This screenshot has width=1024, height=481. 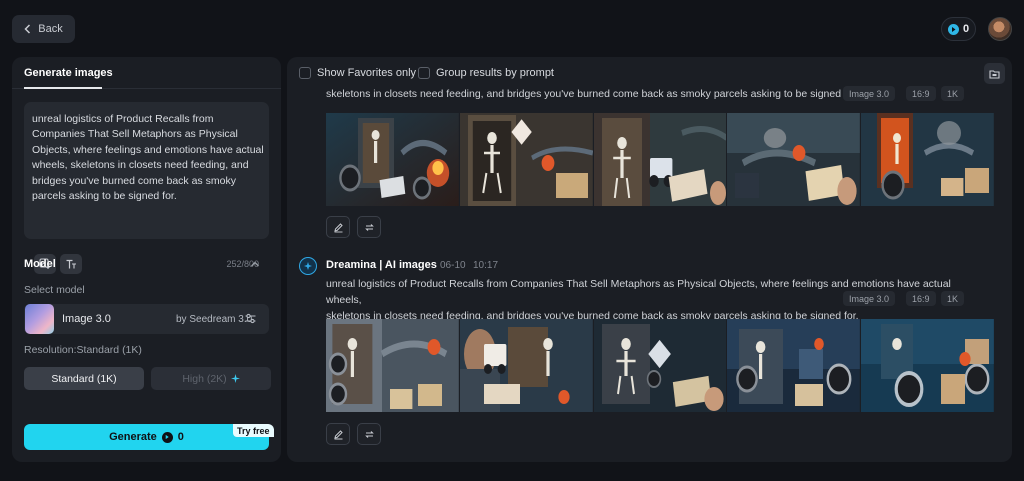 I want to click on text-style-button, so click(x=71, y=264).